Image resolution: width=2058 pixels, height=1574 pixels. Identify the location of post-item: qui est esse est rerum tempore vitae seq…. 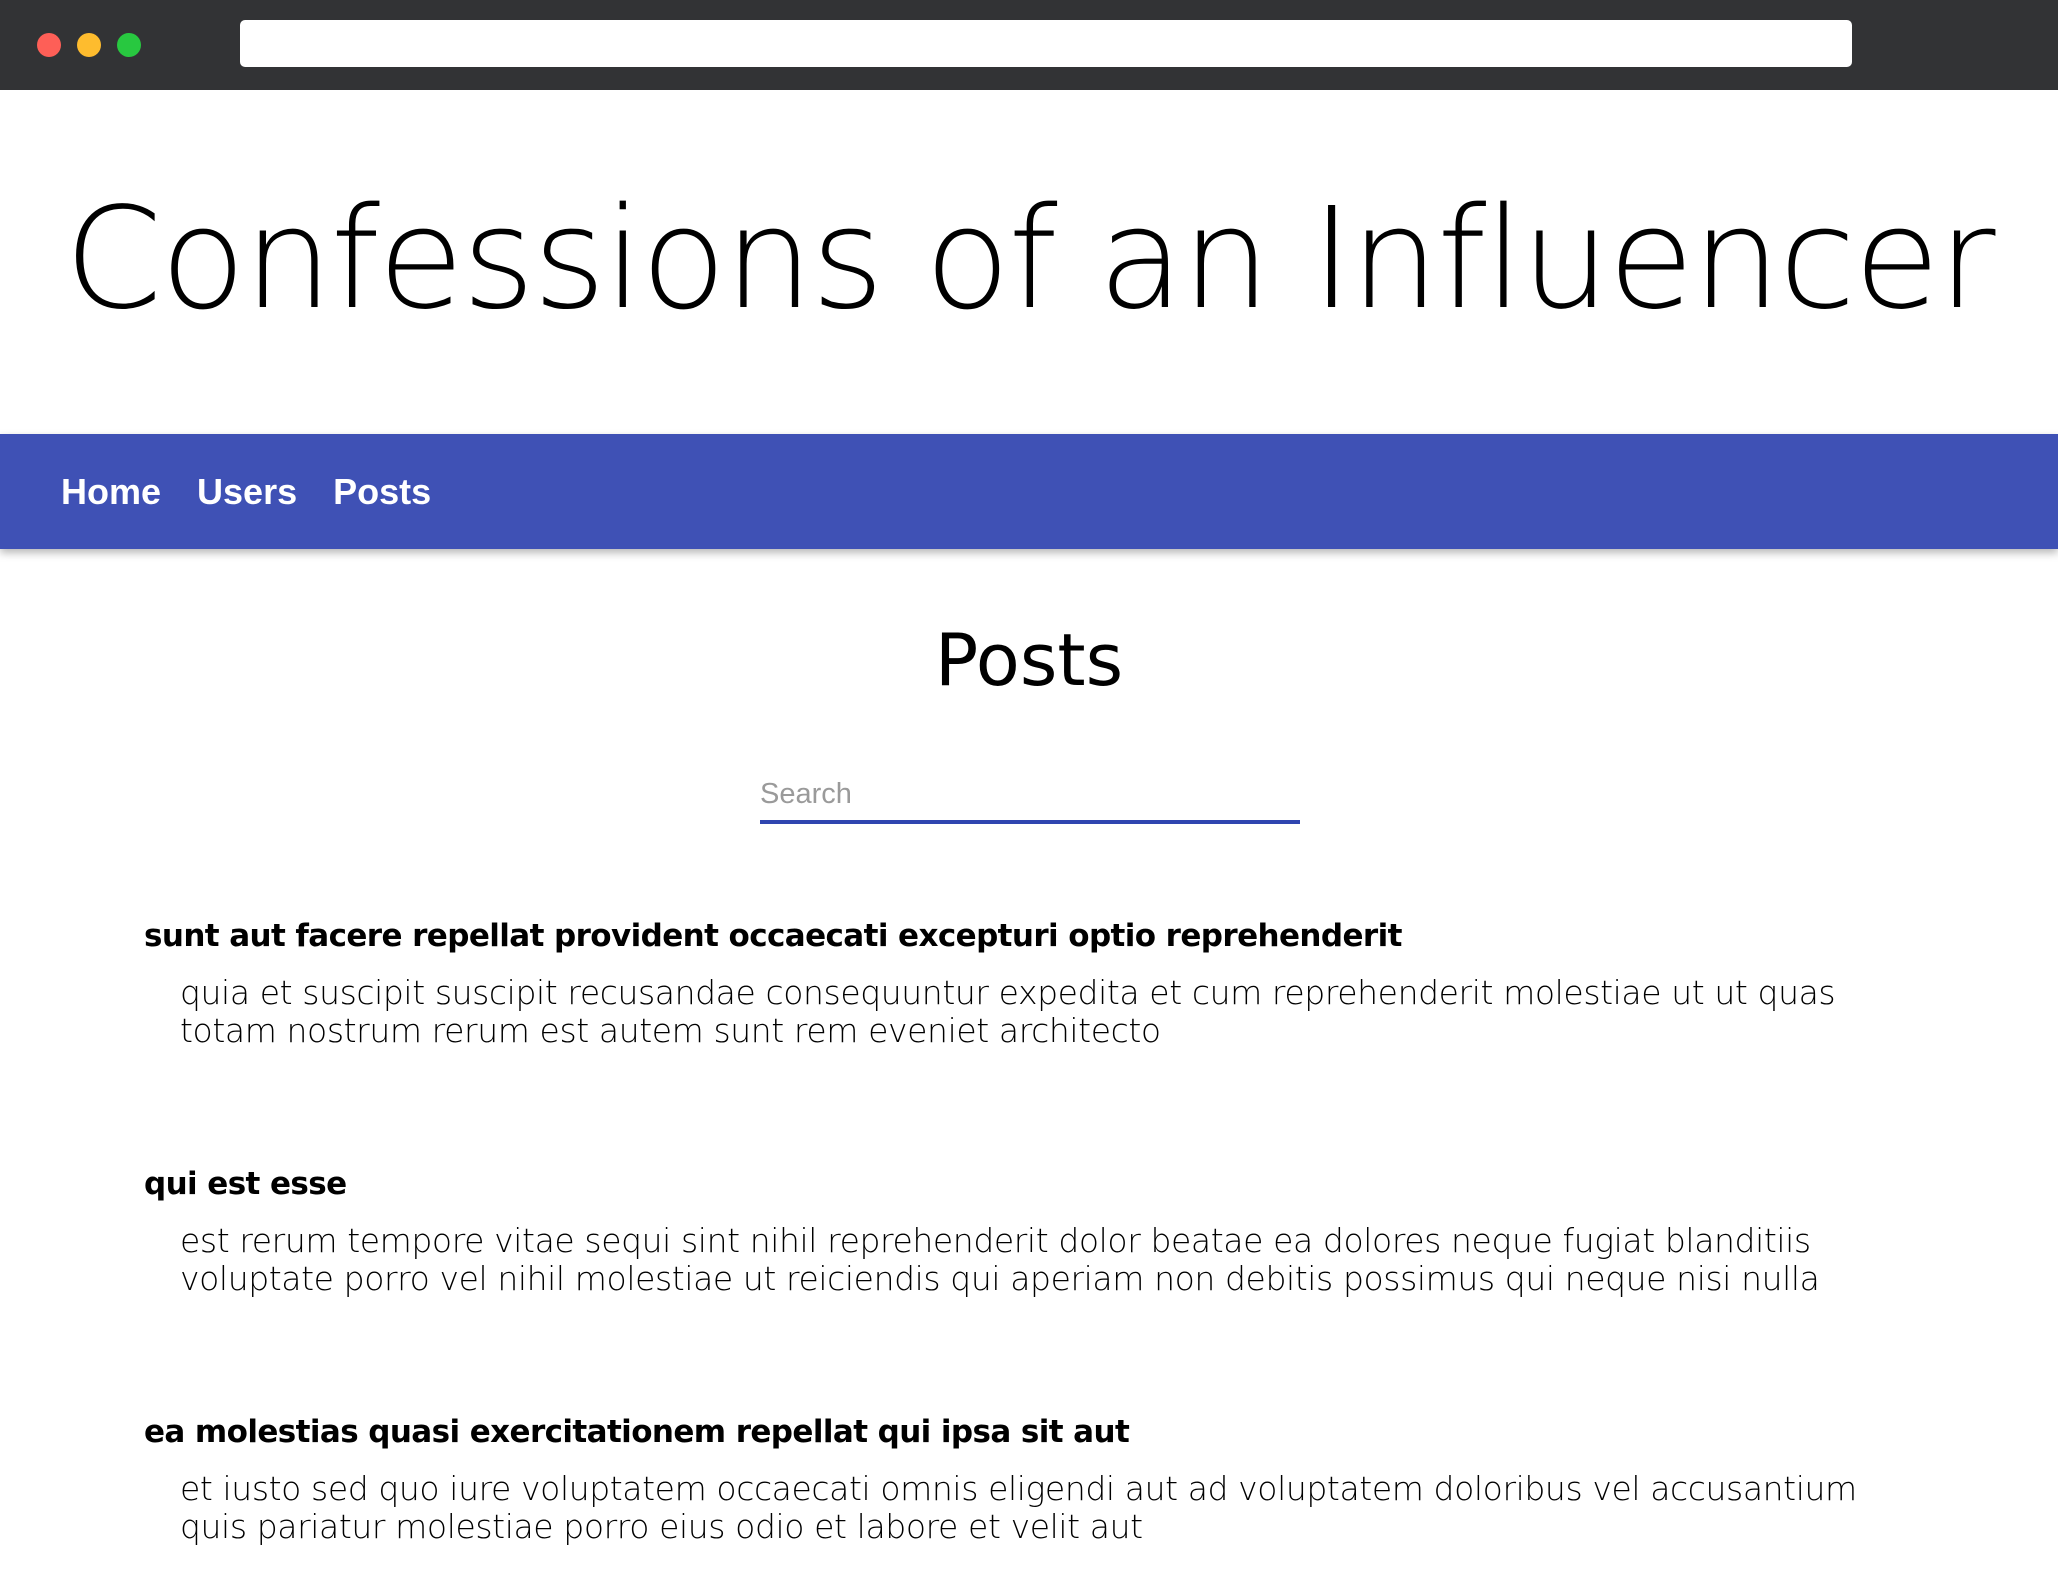
(1044, 1272).